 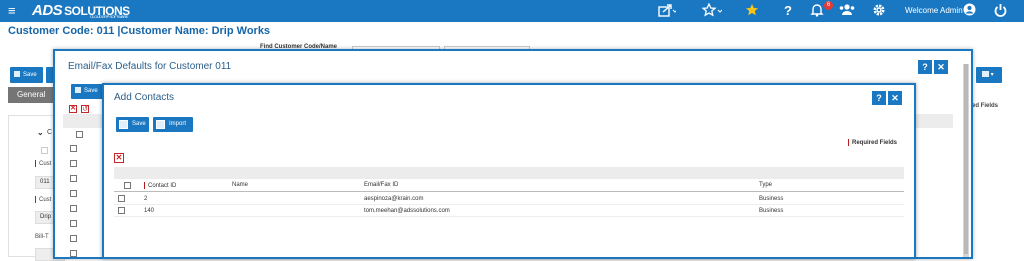 I want to click on column-header-name: Name, so click(x=240, y=185).